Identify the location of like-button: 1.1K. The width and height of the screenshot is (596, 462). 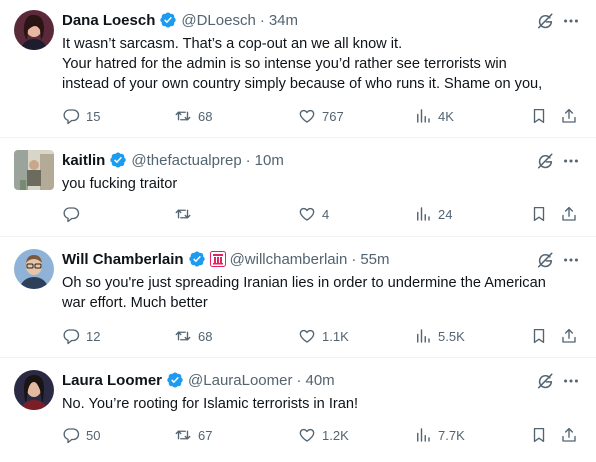
(323, 336).